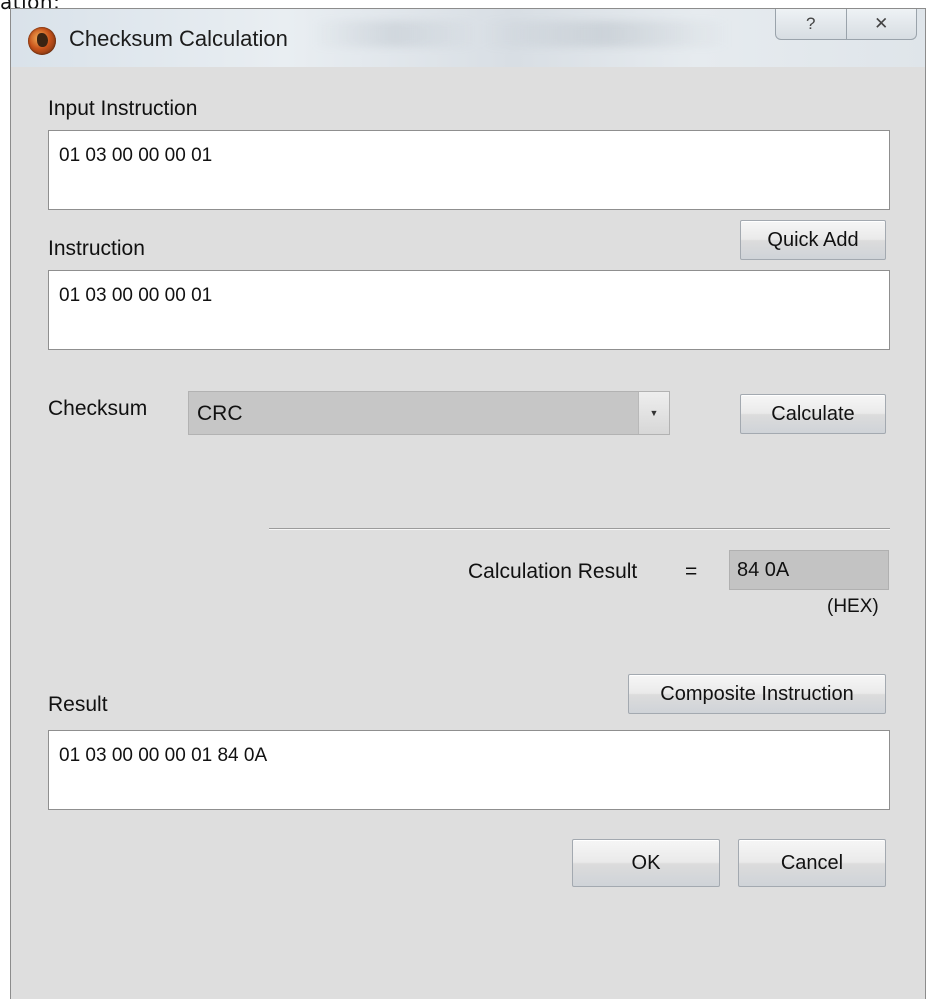  I want to click on chevron-down-icon: ▼, so click(653, 413).